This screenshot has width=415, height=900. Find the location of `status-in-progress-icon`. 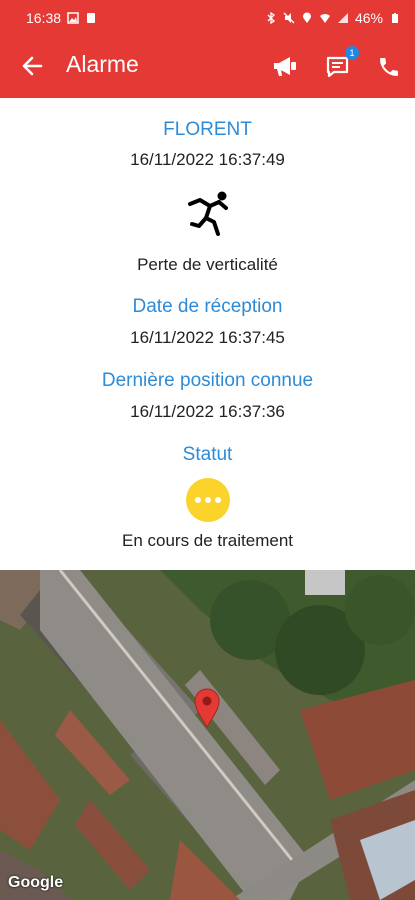

status-in-progress-icon is located at coordinates (208, 500).